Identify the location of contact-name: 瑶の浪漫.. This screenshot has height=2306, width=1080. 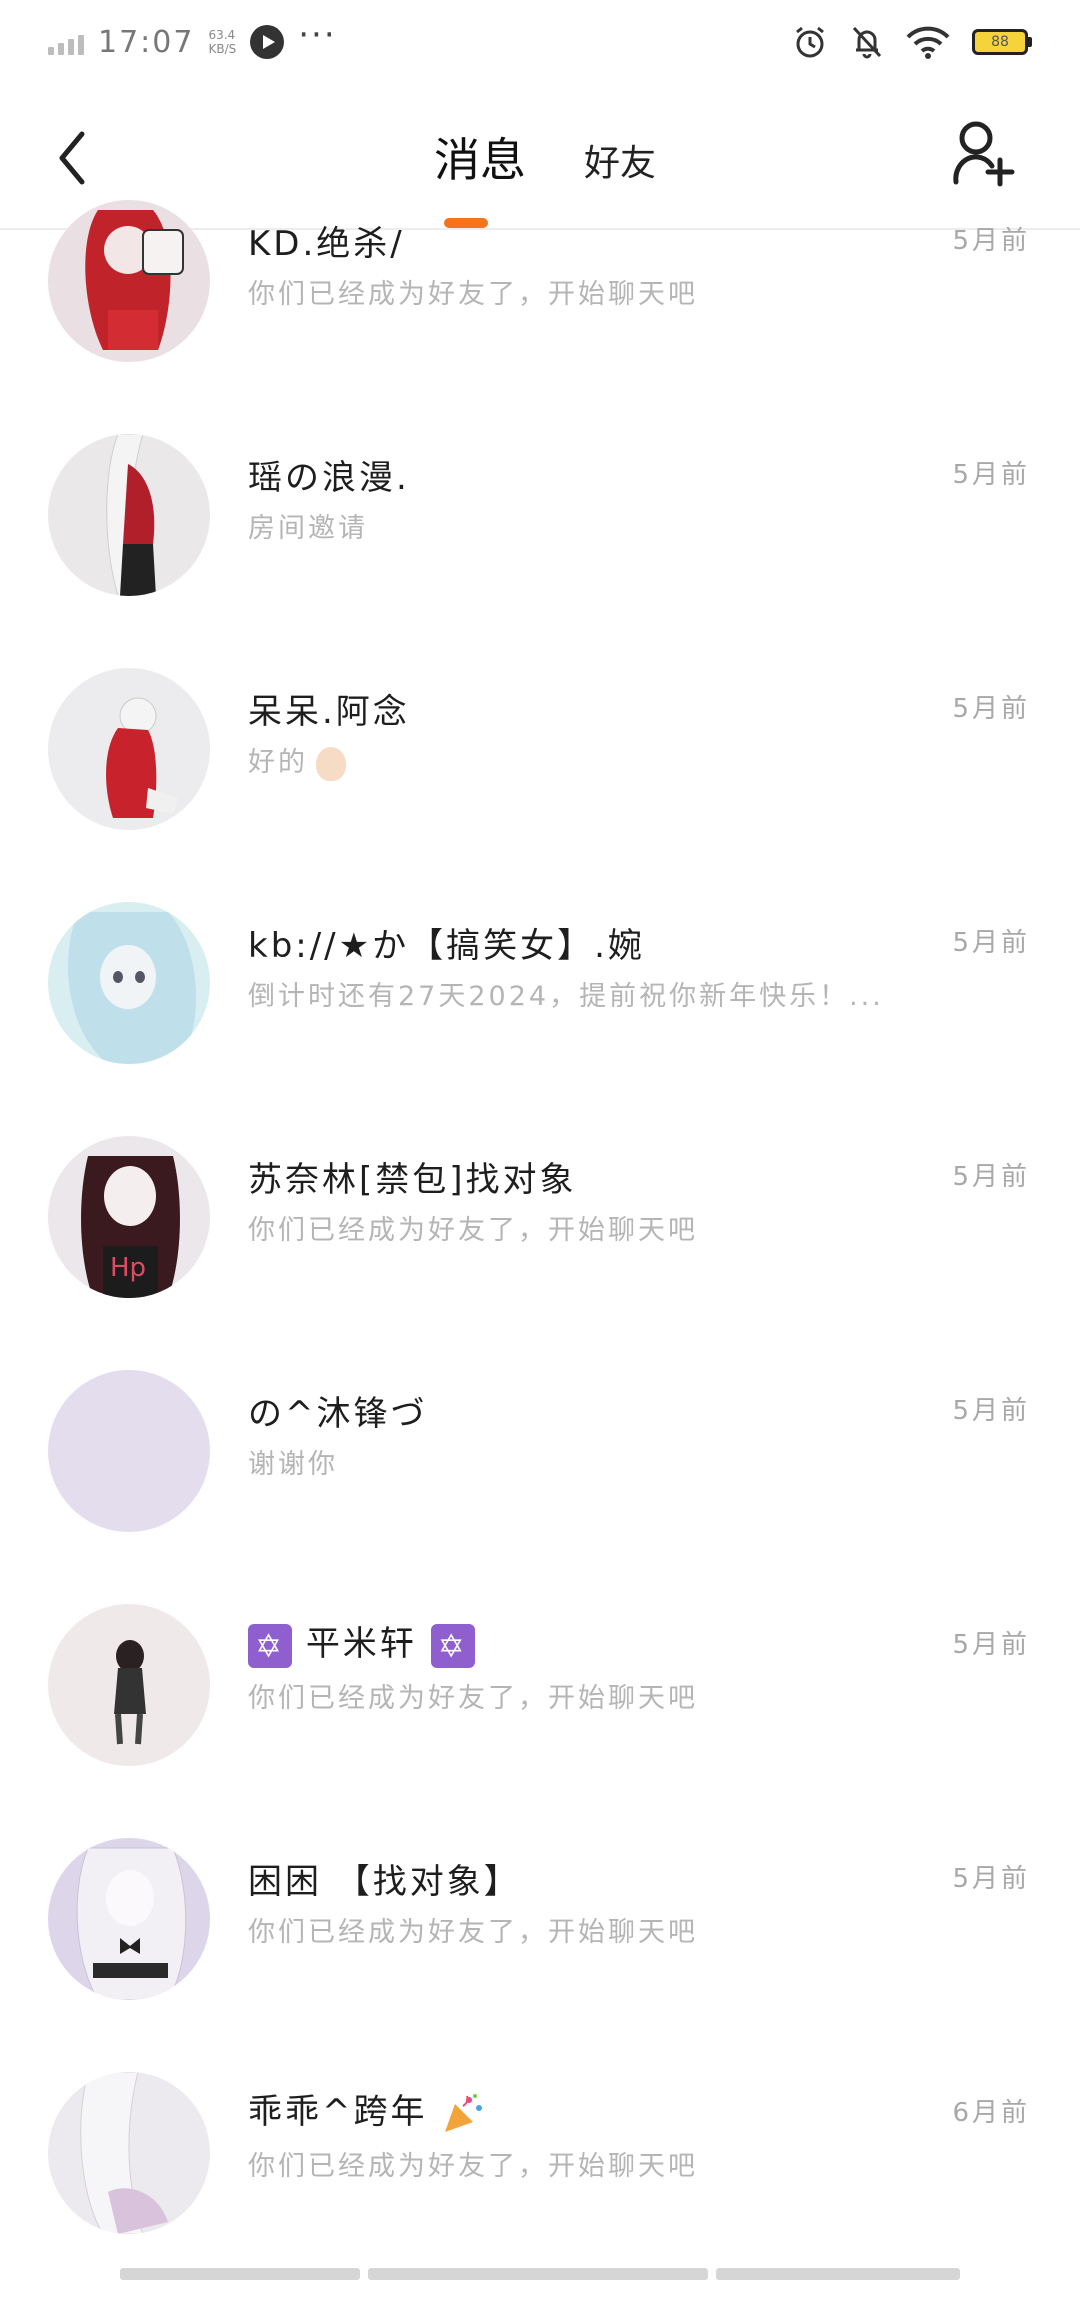
(329, 478).